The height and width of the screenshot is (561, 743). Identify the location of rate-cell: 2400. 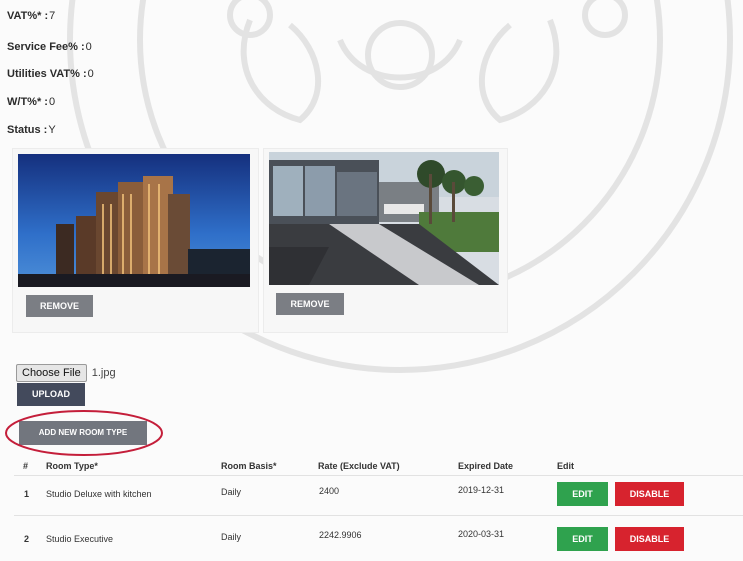
(329, 491).